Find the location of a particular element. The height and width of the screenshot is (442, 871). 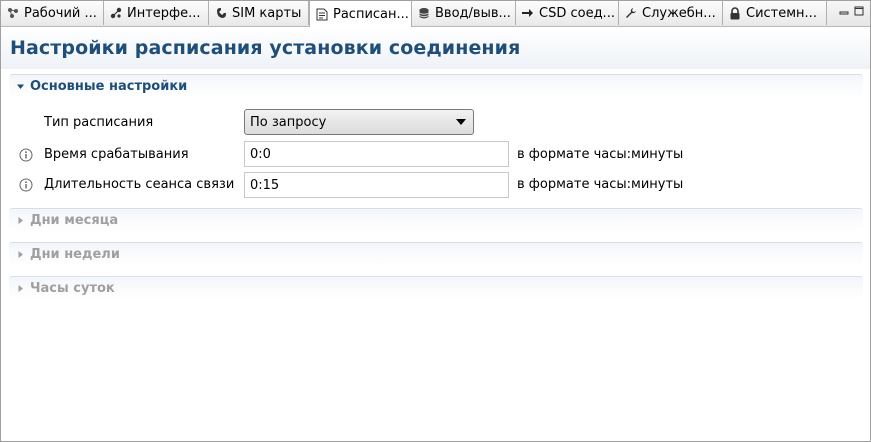

sim-card-icon is located at coordinates (221, 13).